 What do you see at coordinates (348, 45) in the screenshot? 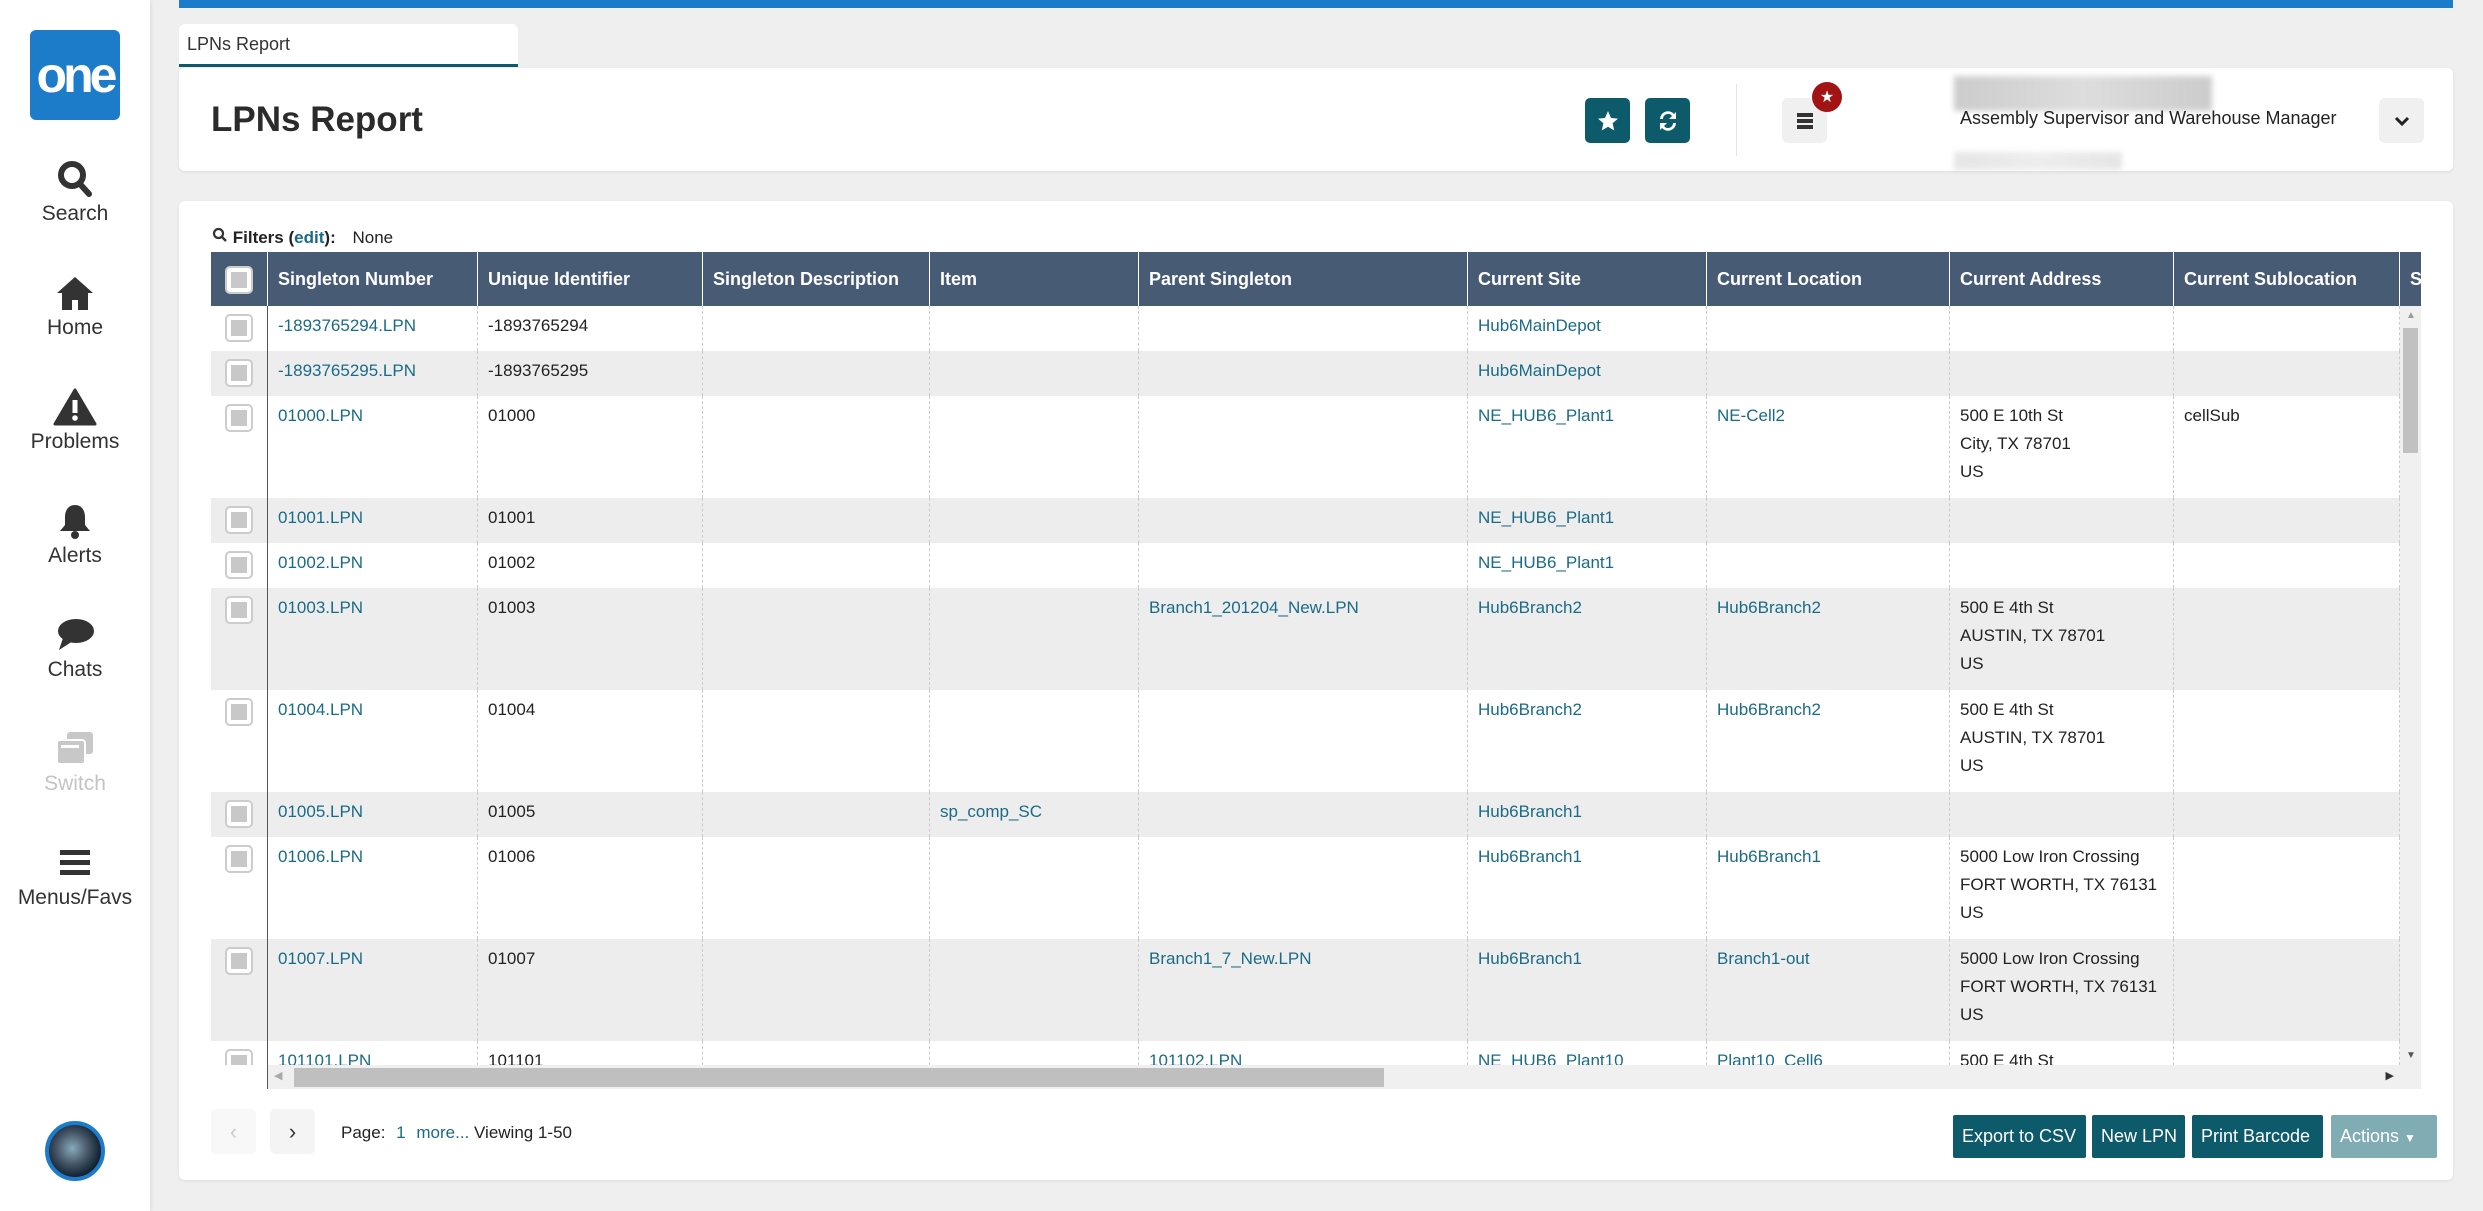
I see `tab-lpns-report: LPNs Report` at bounding box center [348, 45].